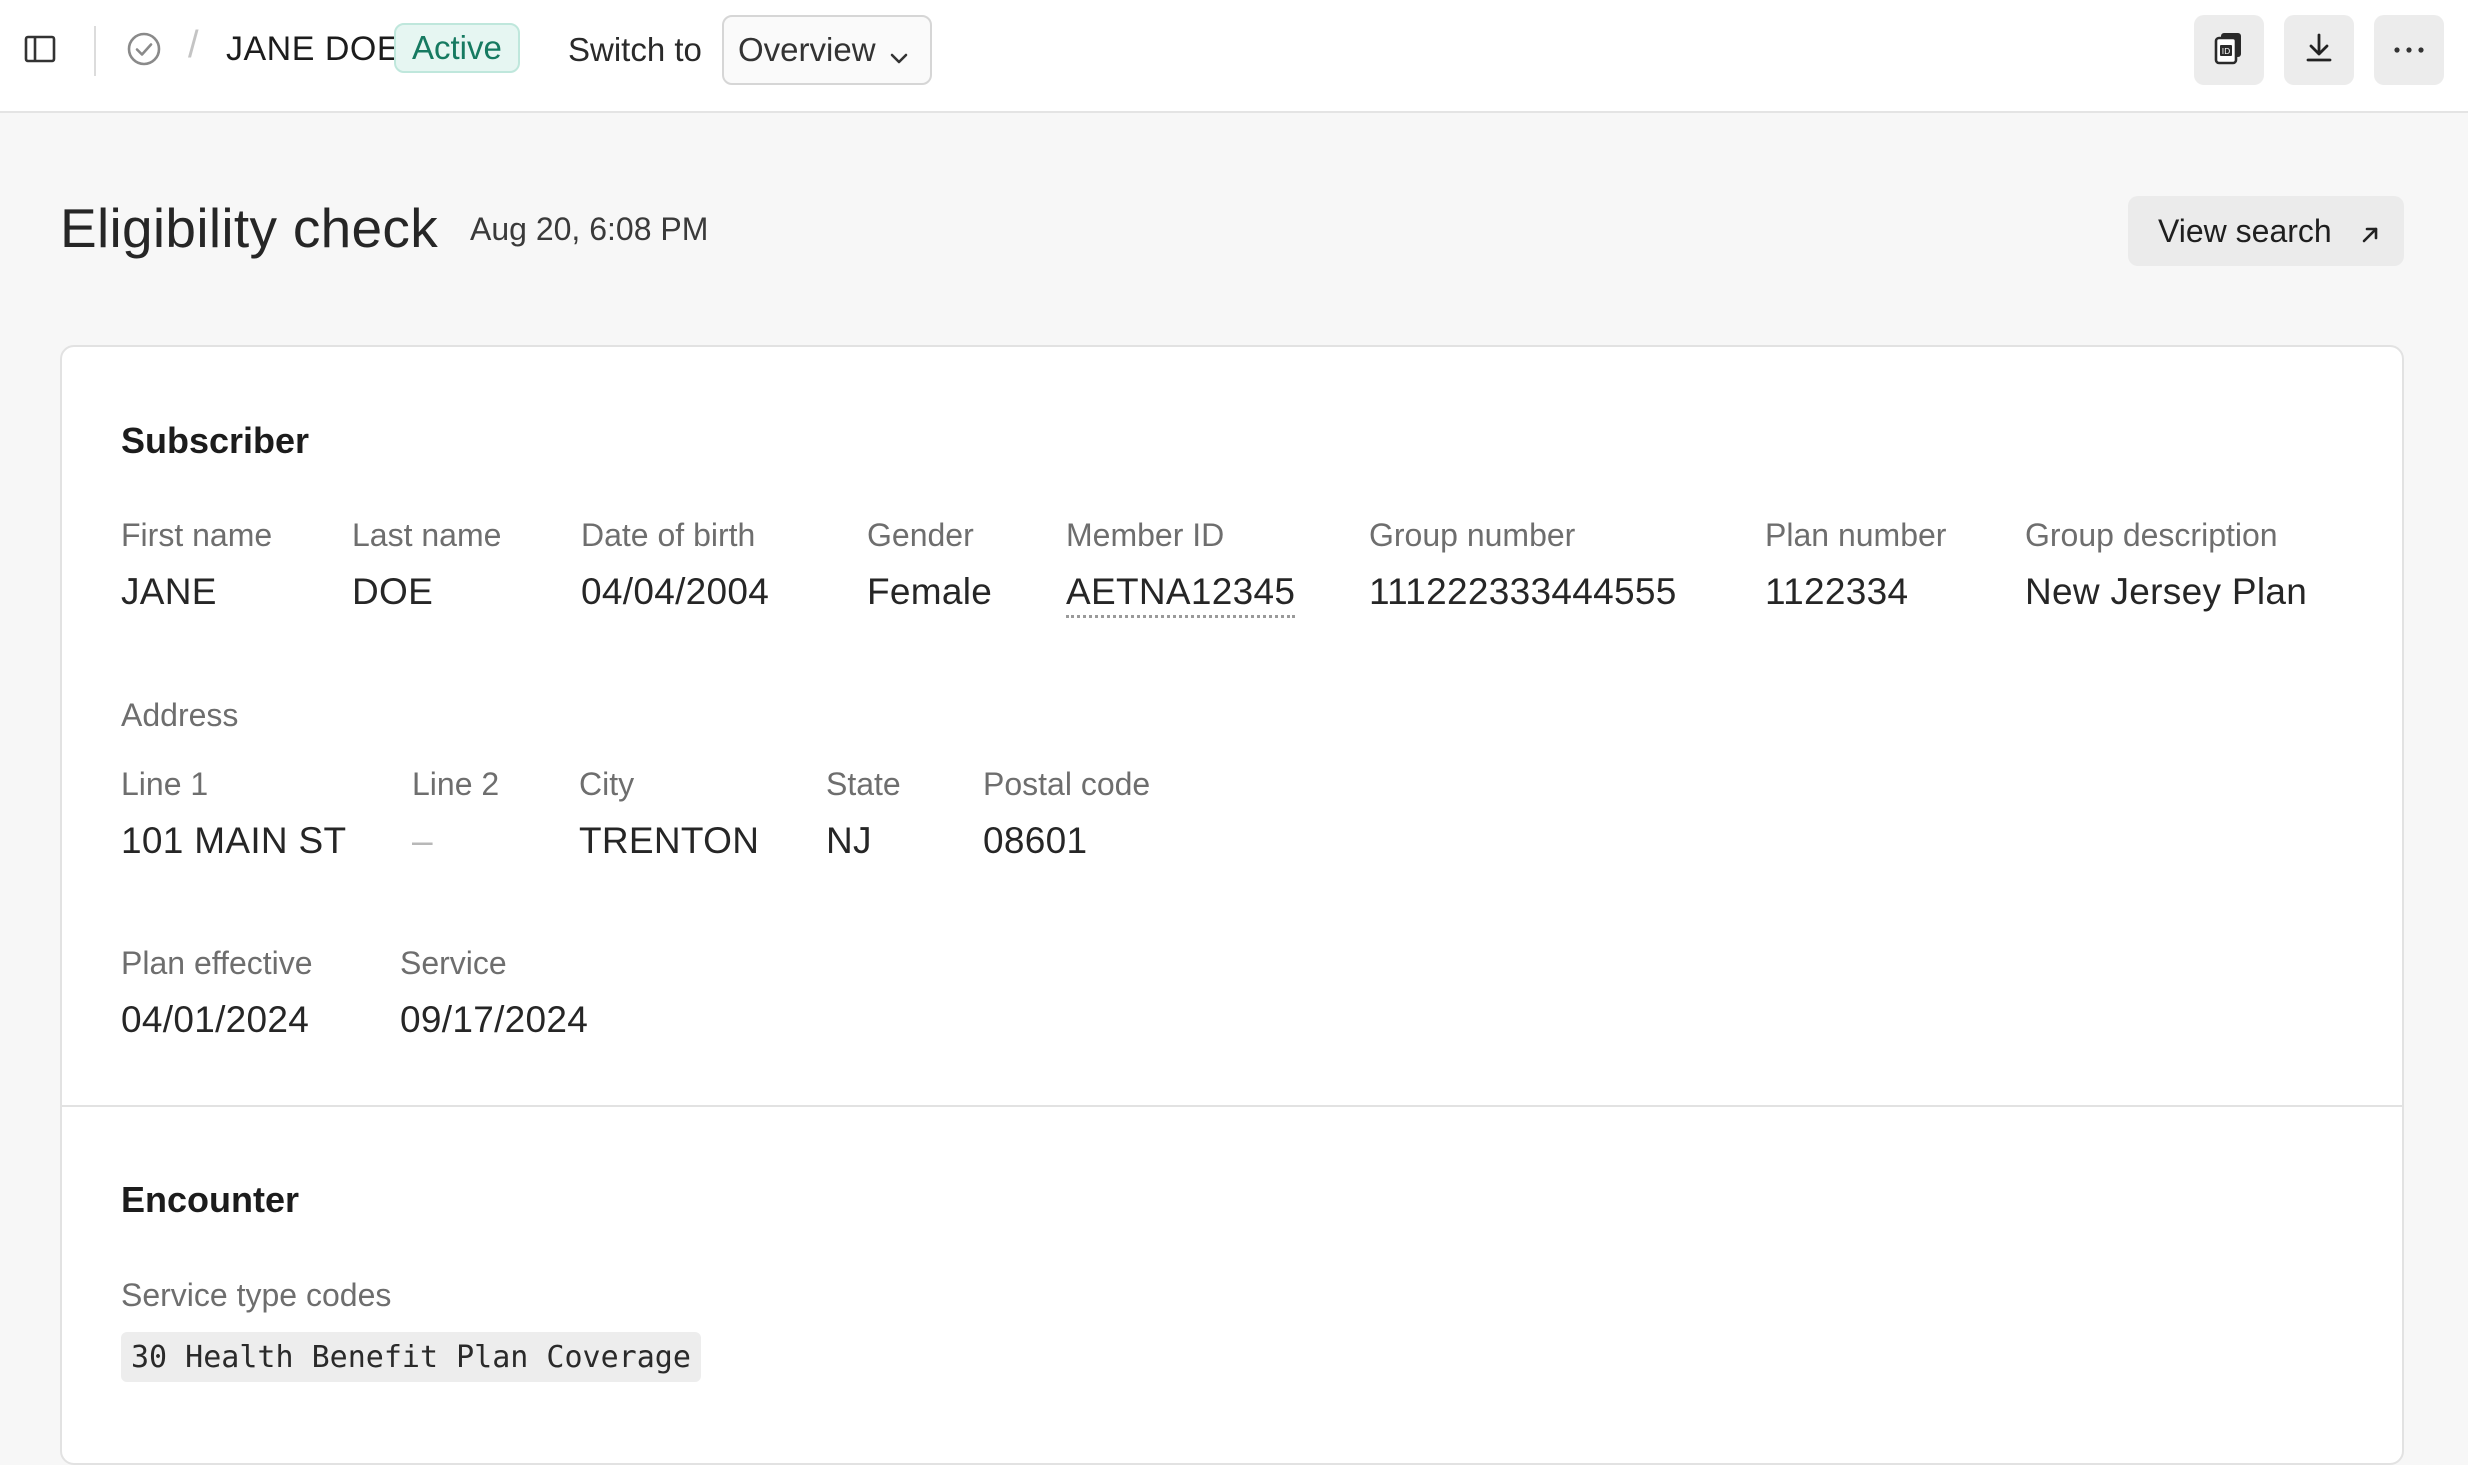 This screenshot has height=1465, width=2468. I want to click on top-bar: / JANE DOE Active Switch to Overview ID, so click(1234, 56).